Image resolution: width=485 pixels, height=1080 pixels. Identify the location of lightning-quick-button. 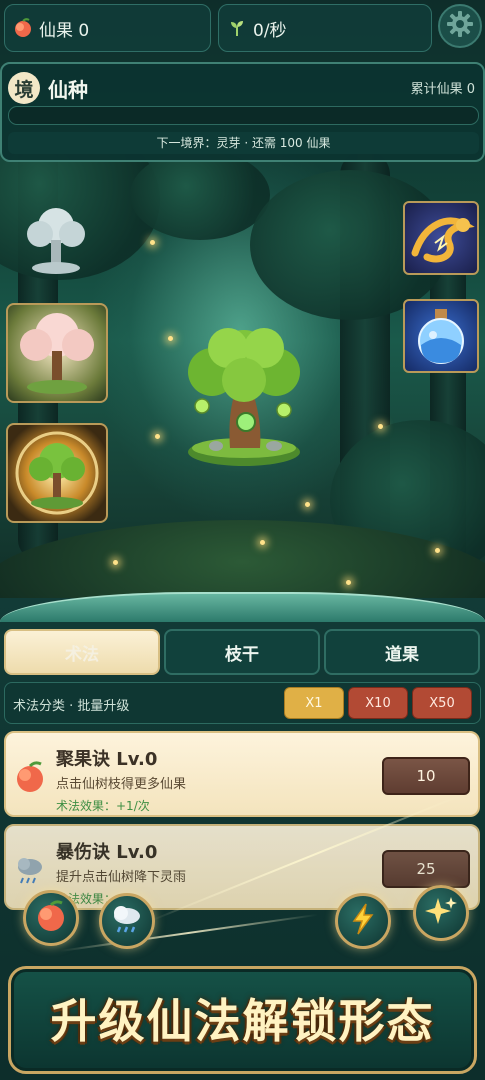
(363, 921).